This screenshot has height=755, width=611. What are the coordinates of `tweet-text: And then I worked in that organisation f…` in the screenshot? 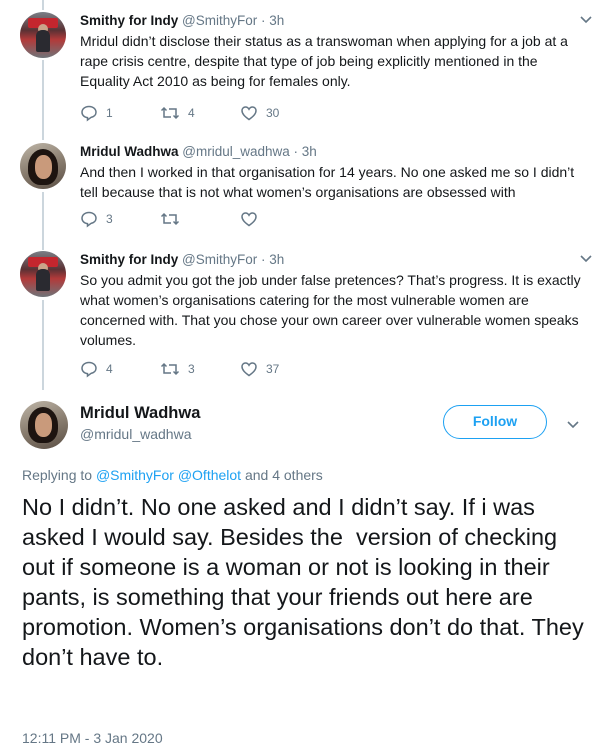 It's located at (327, 182).